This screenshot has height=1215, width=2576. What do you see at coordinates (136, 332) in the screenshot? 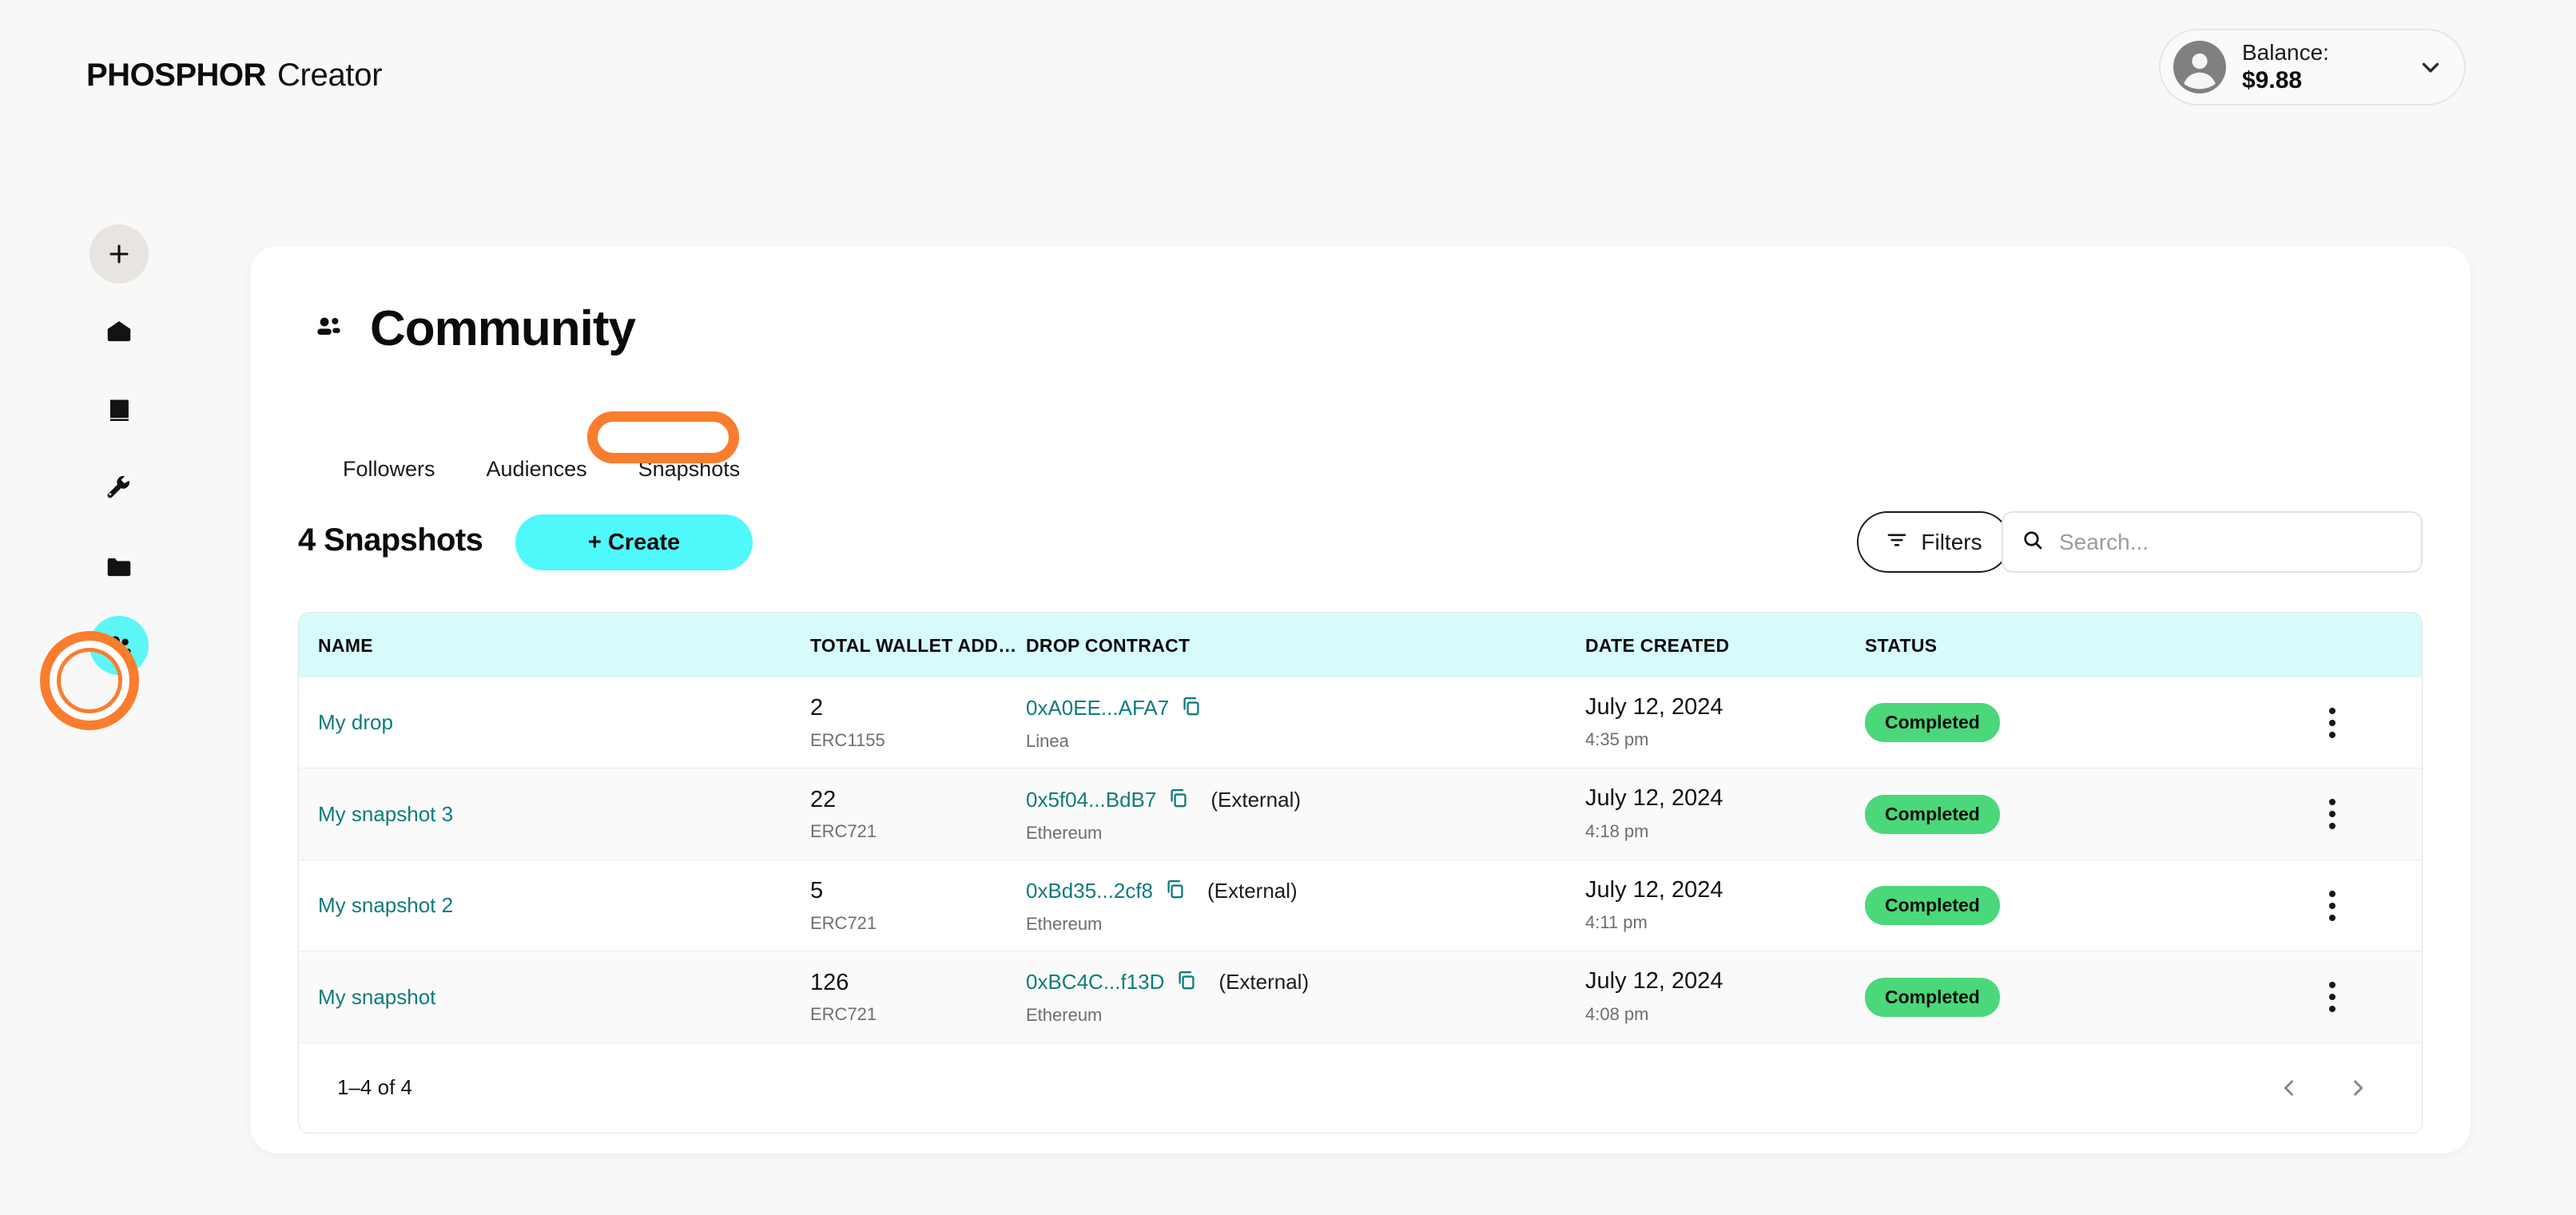
I see `sidebar-item-home` at bounding box center [136, 332].